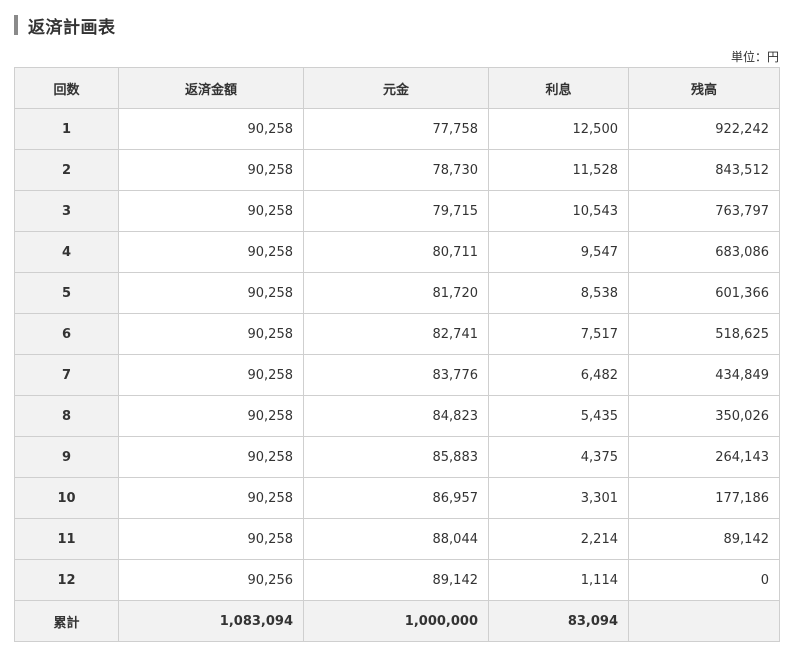  What do you see at coordinates (66, 293) in the screenshot?
I see `cell-count: 5` at bounding box center [66, 293].